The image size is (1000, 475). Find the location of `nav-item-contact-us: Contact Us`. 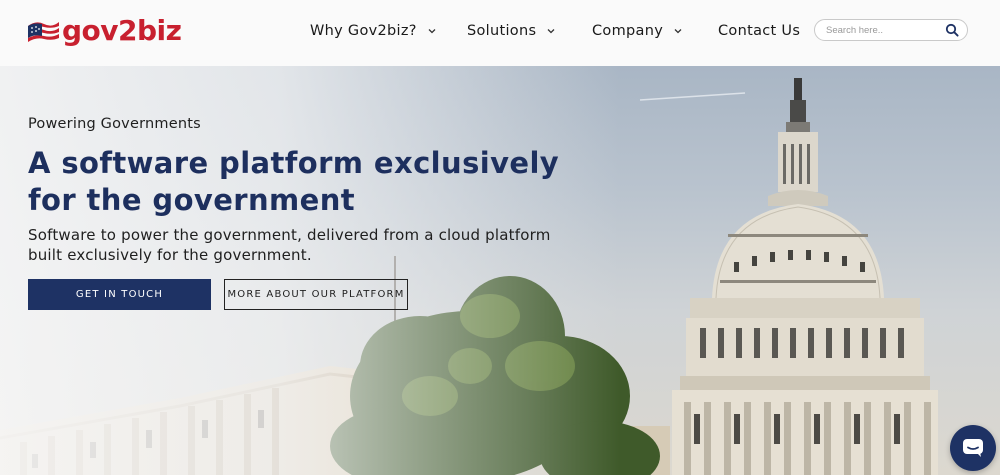

nav-item-contact-us: Contact Us is located at coordinates (759, 31).